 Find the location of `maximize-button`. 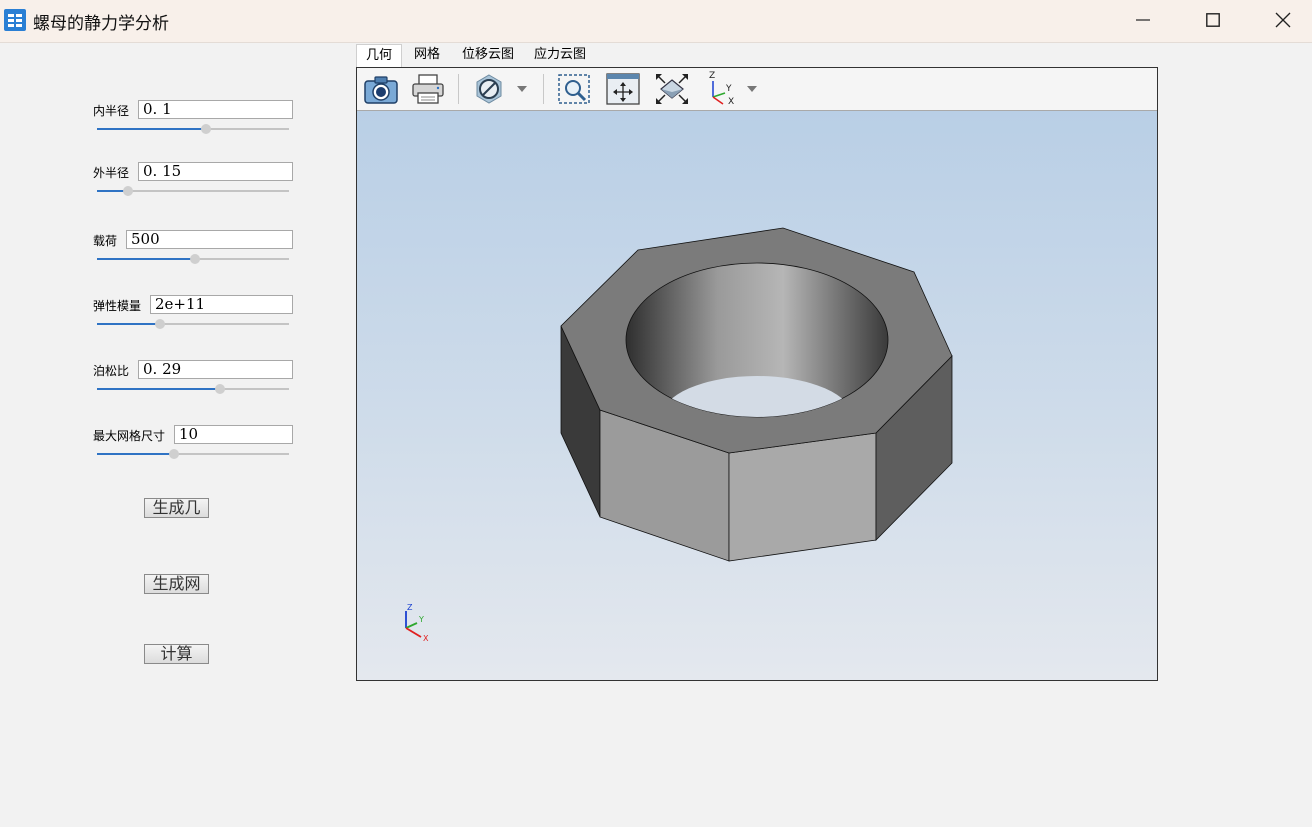

maximize-button is located at coordinates (1213, 20).